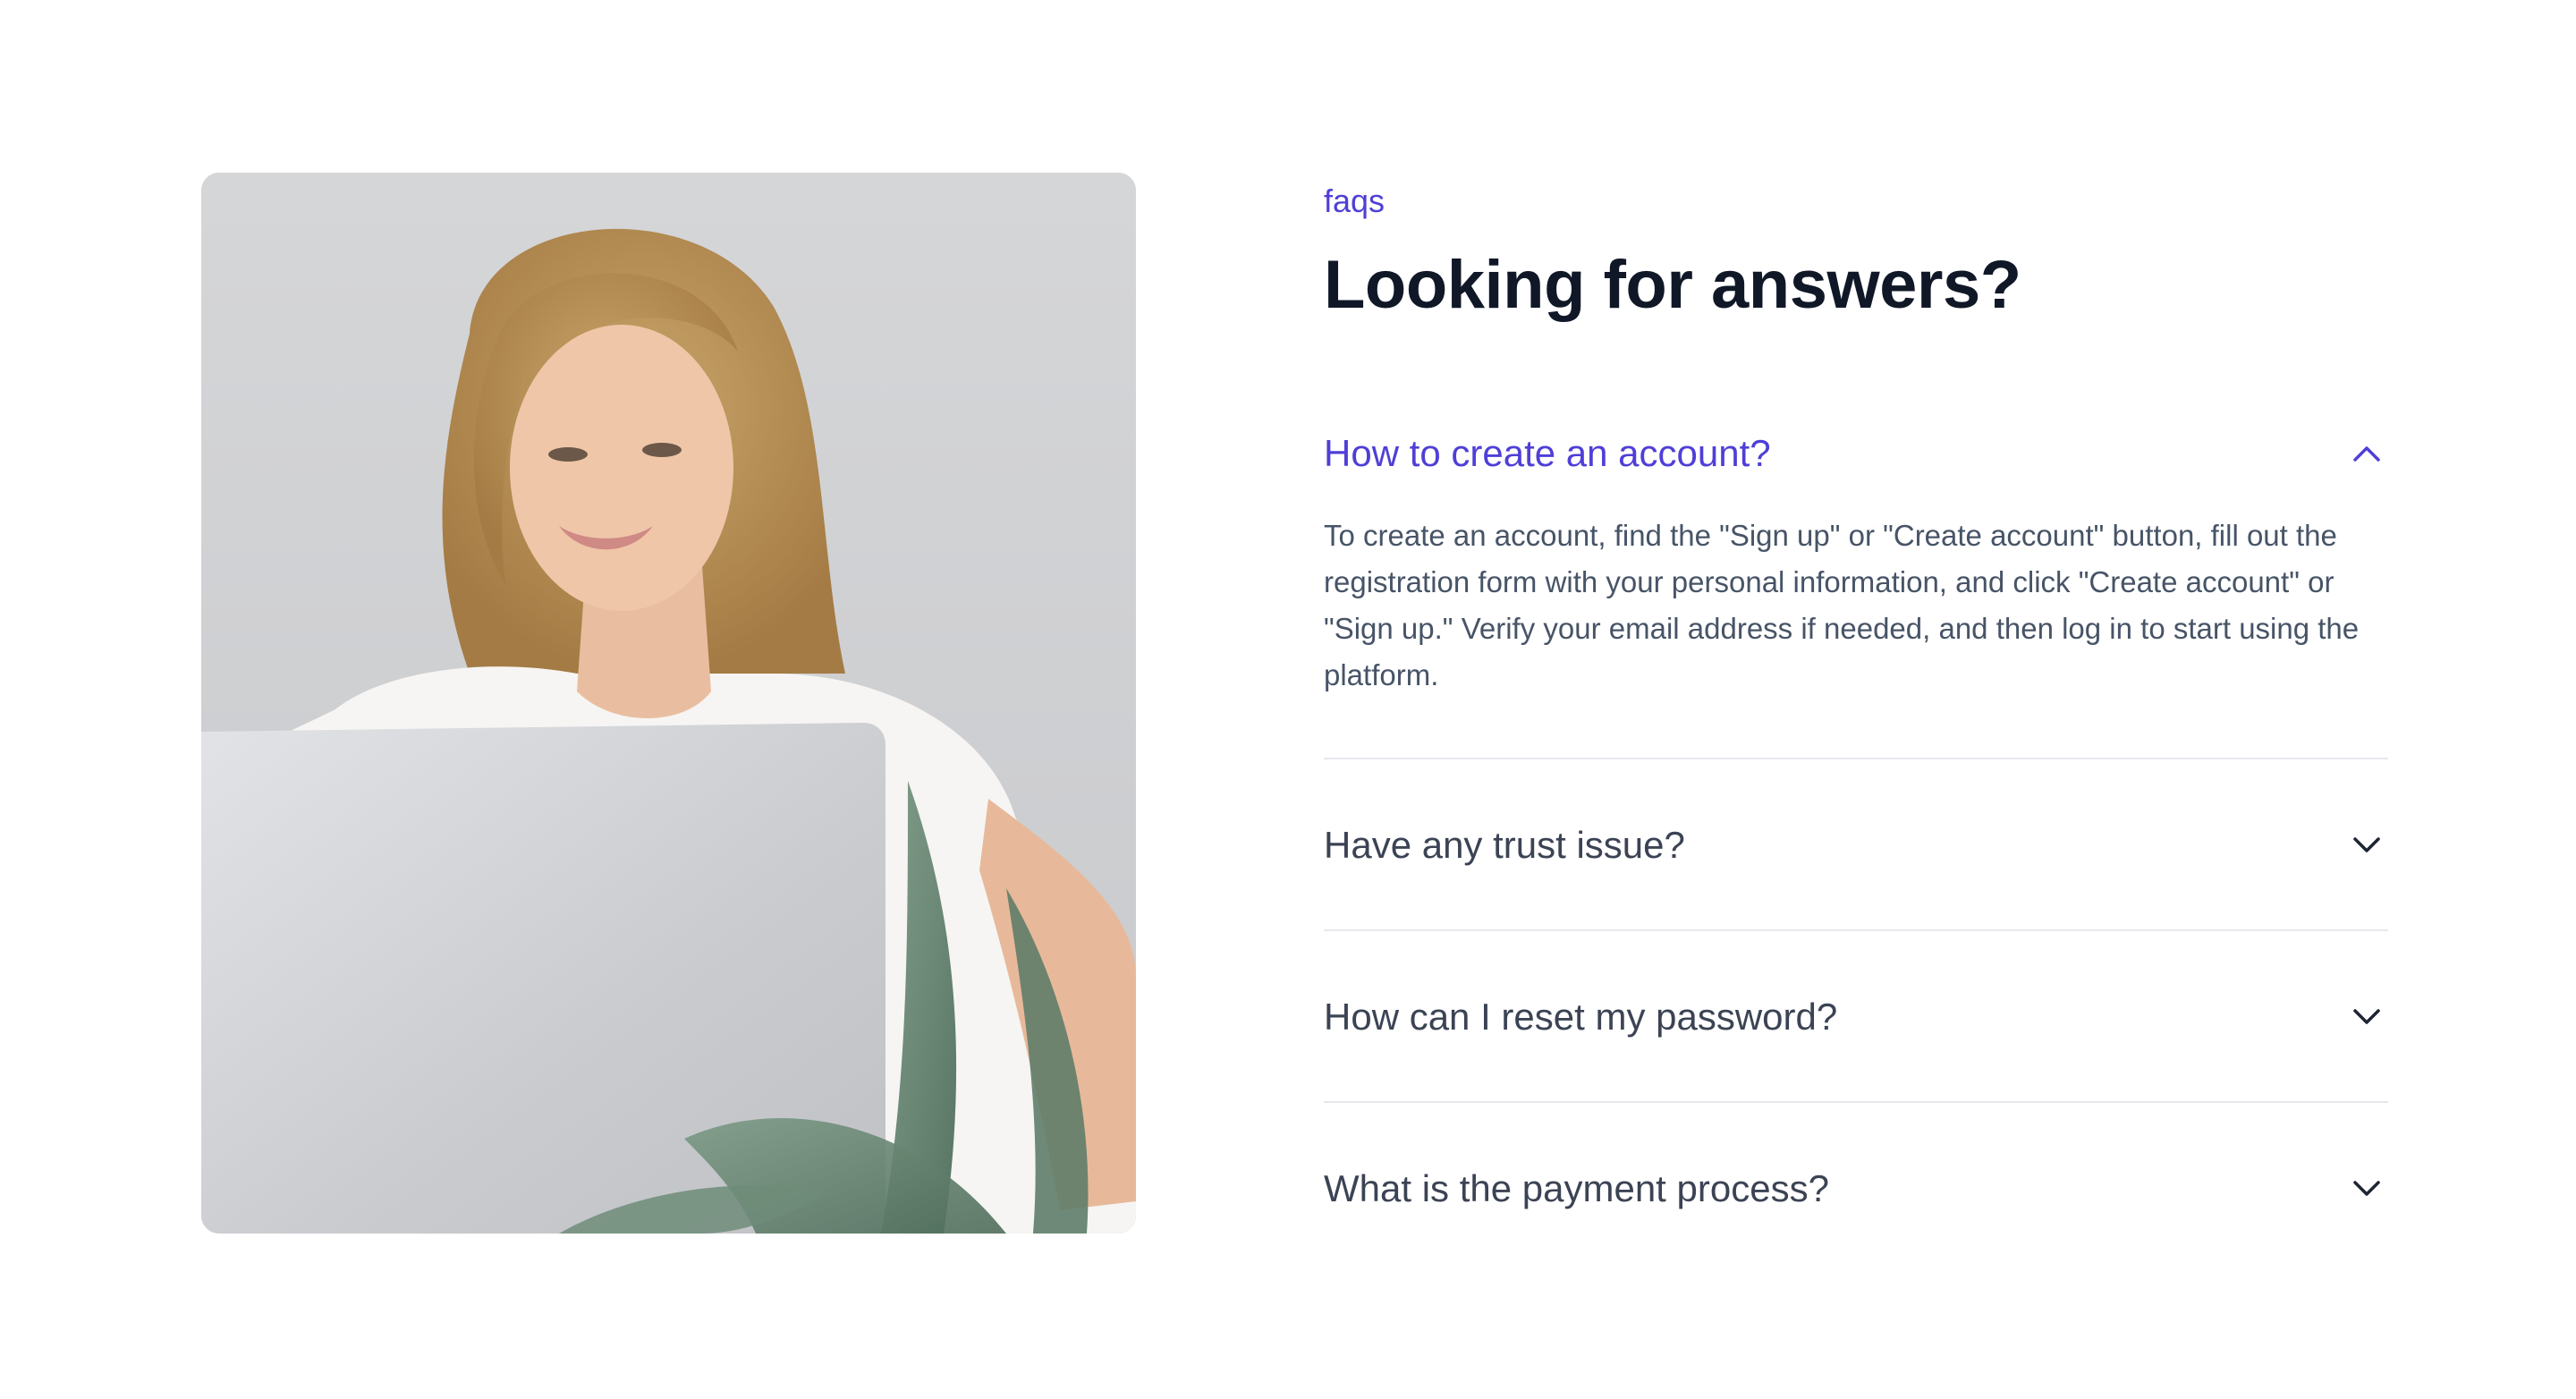 Image resolution: width=2576 pixels, height=1399 pixels. I want to click on faq-item-trust-issue: Have any trust issue?, so click(1856, 845).